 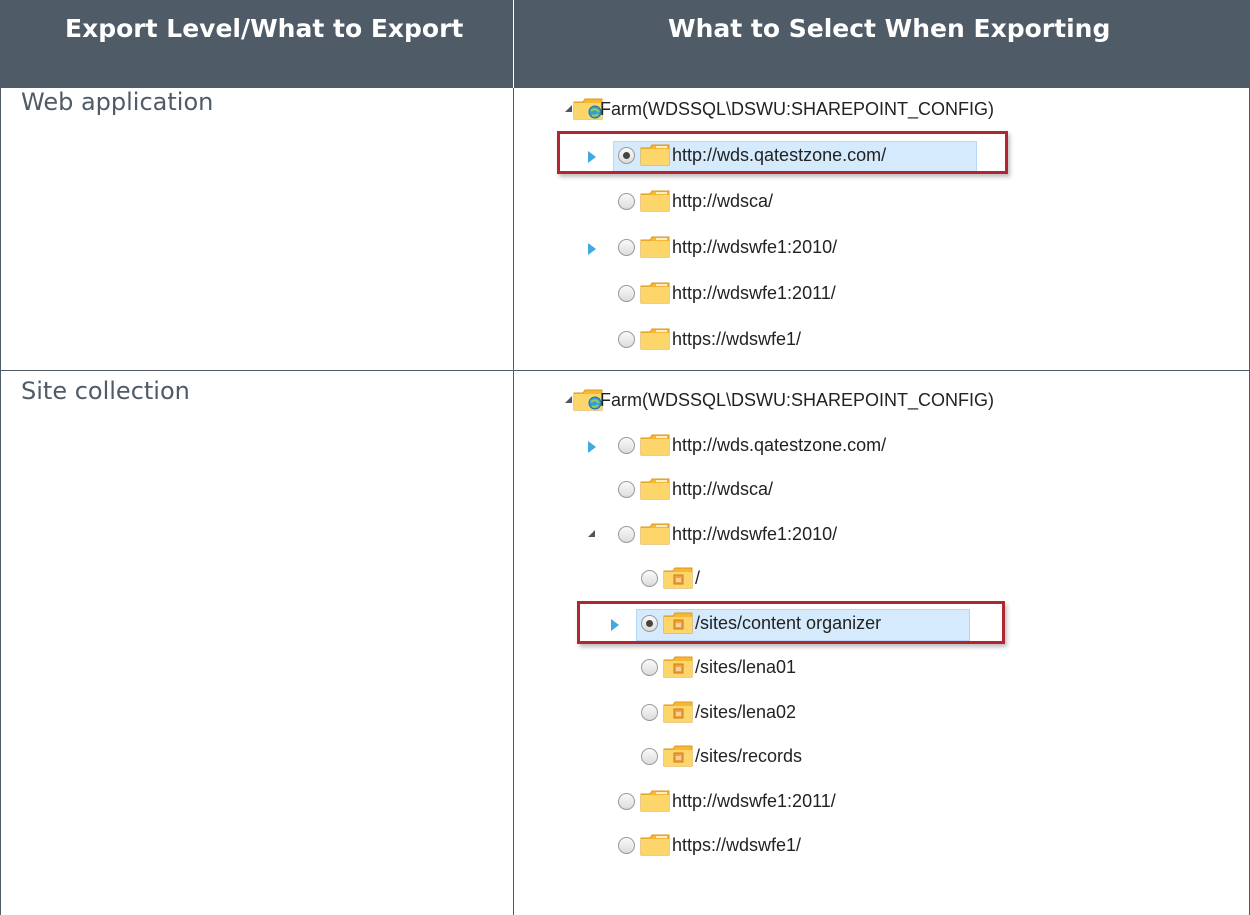 I want to click on tree-node: /sites/records, so click(x=625, y=758).